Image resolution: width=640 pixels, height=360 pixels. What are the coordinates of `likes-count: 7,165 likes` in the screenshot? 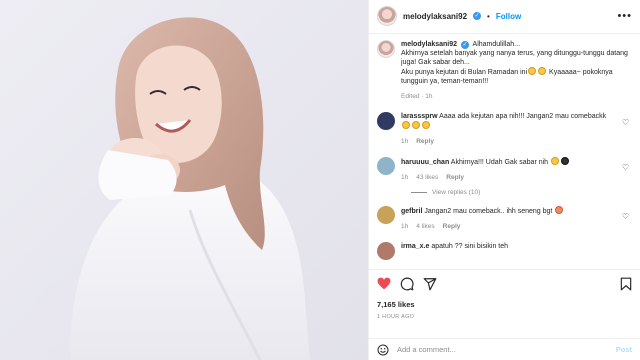 It's located at (504, 304).